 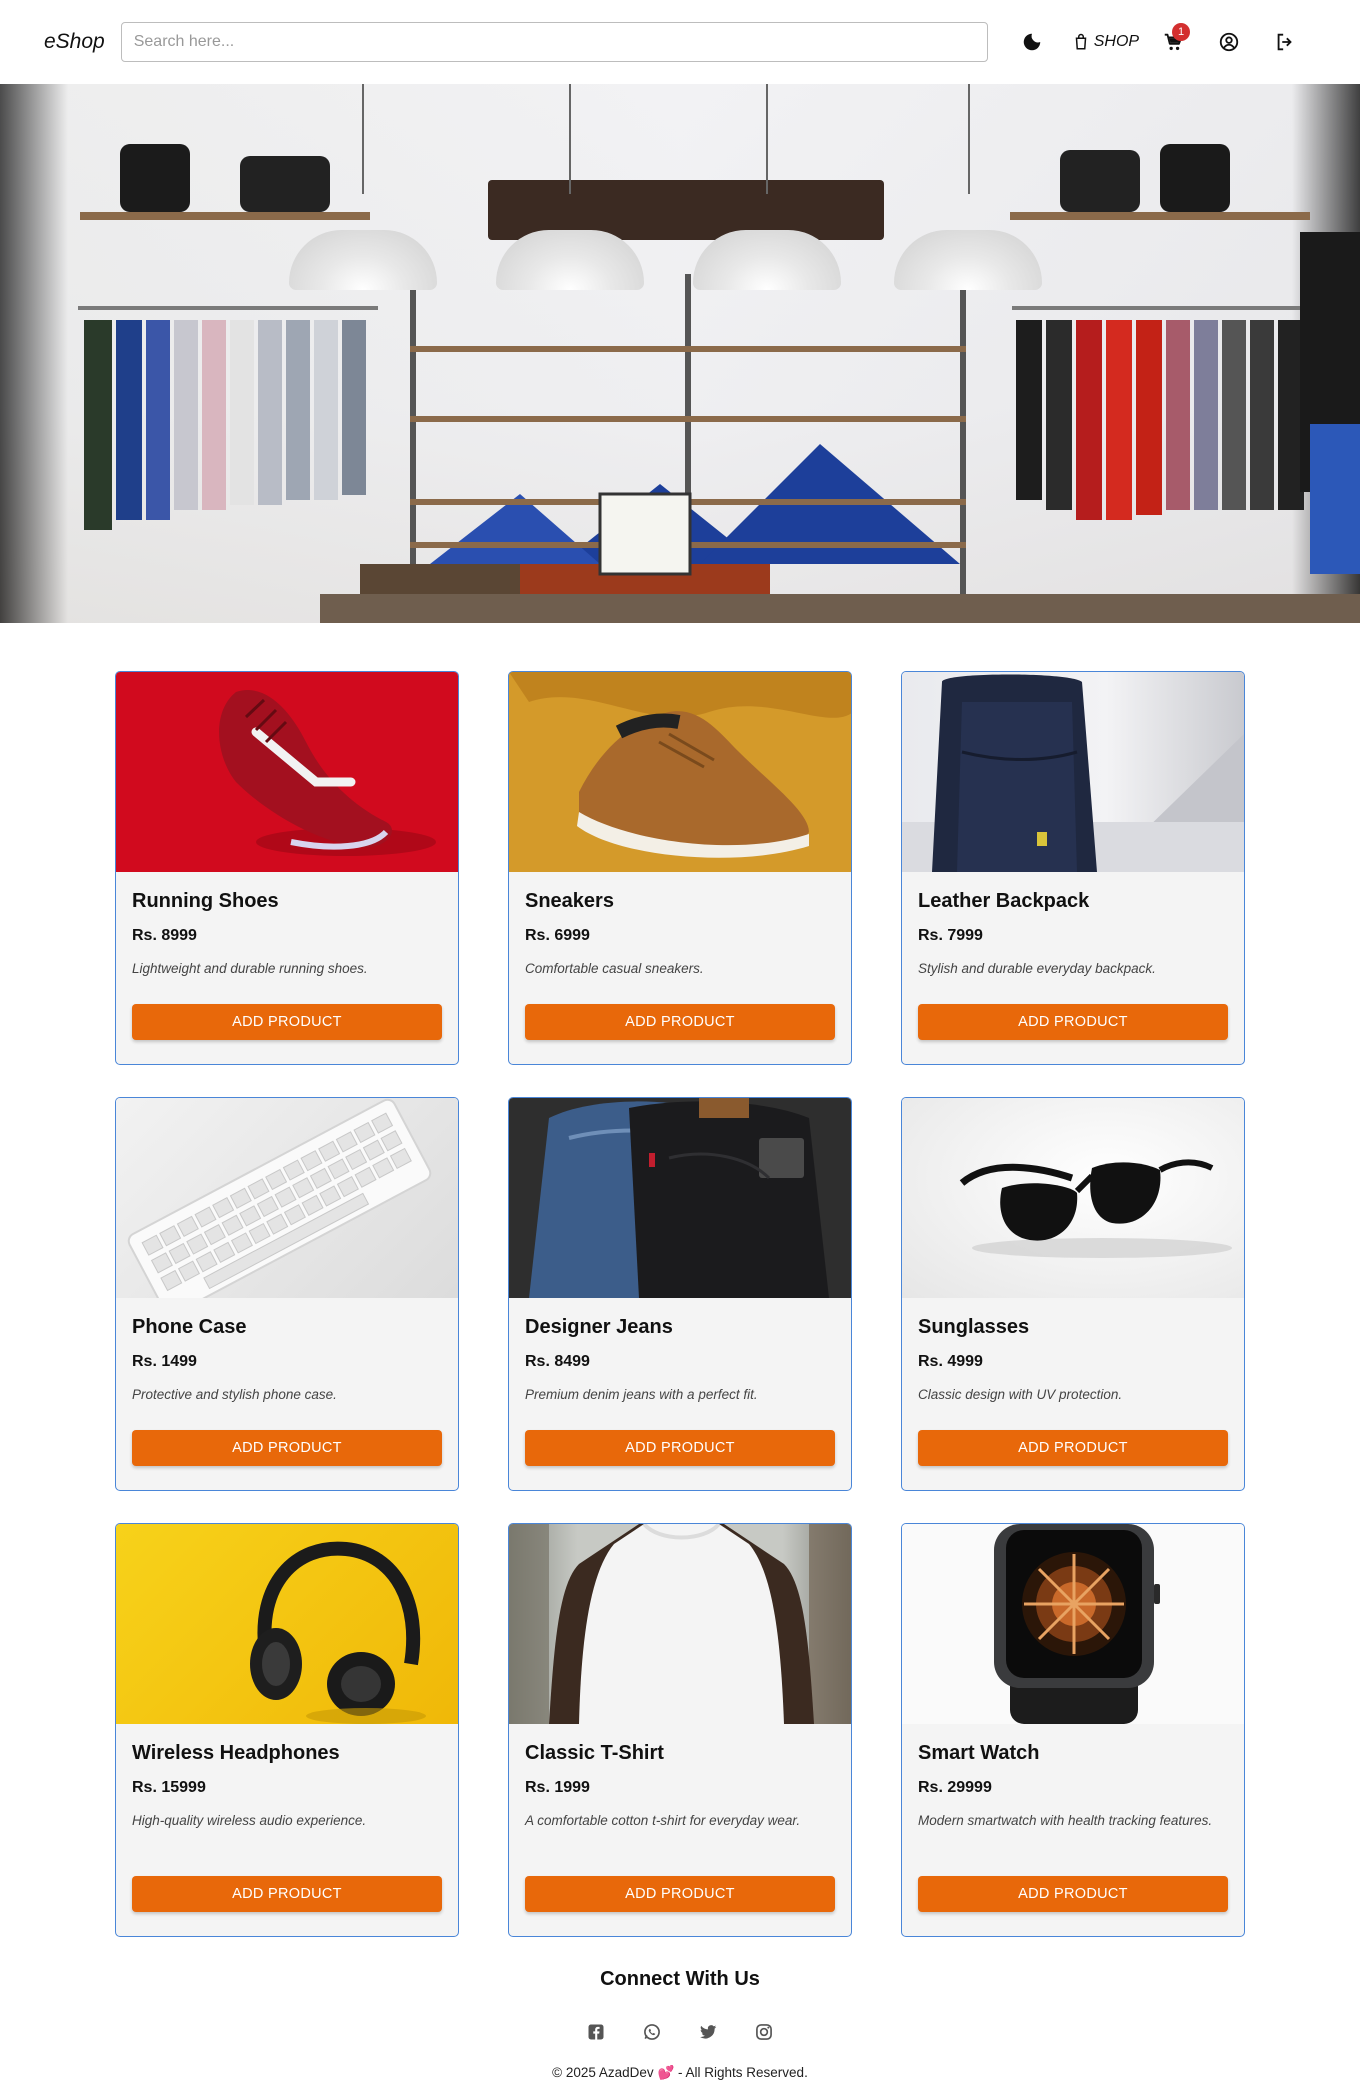 I want to click on product-description: Comfortable casual sneakers., so click(x=614, y=968).